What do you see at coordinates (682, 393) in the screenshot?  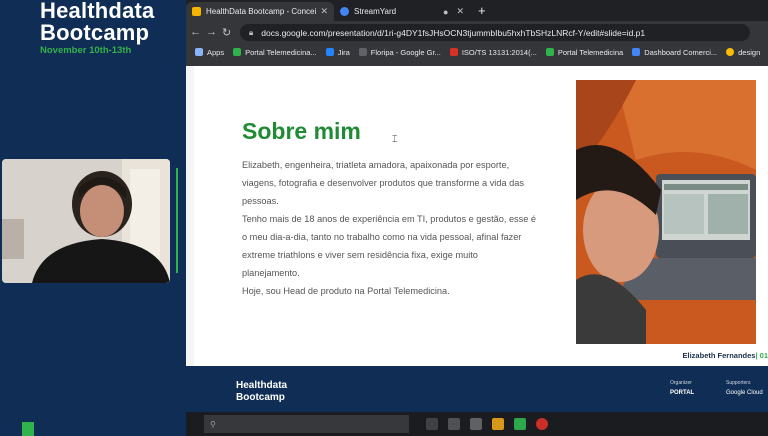 I see `portal-logo: PORTAL` at bounding box center [682, 393].